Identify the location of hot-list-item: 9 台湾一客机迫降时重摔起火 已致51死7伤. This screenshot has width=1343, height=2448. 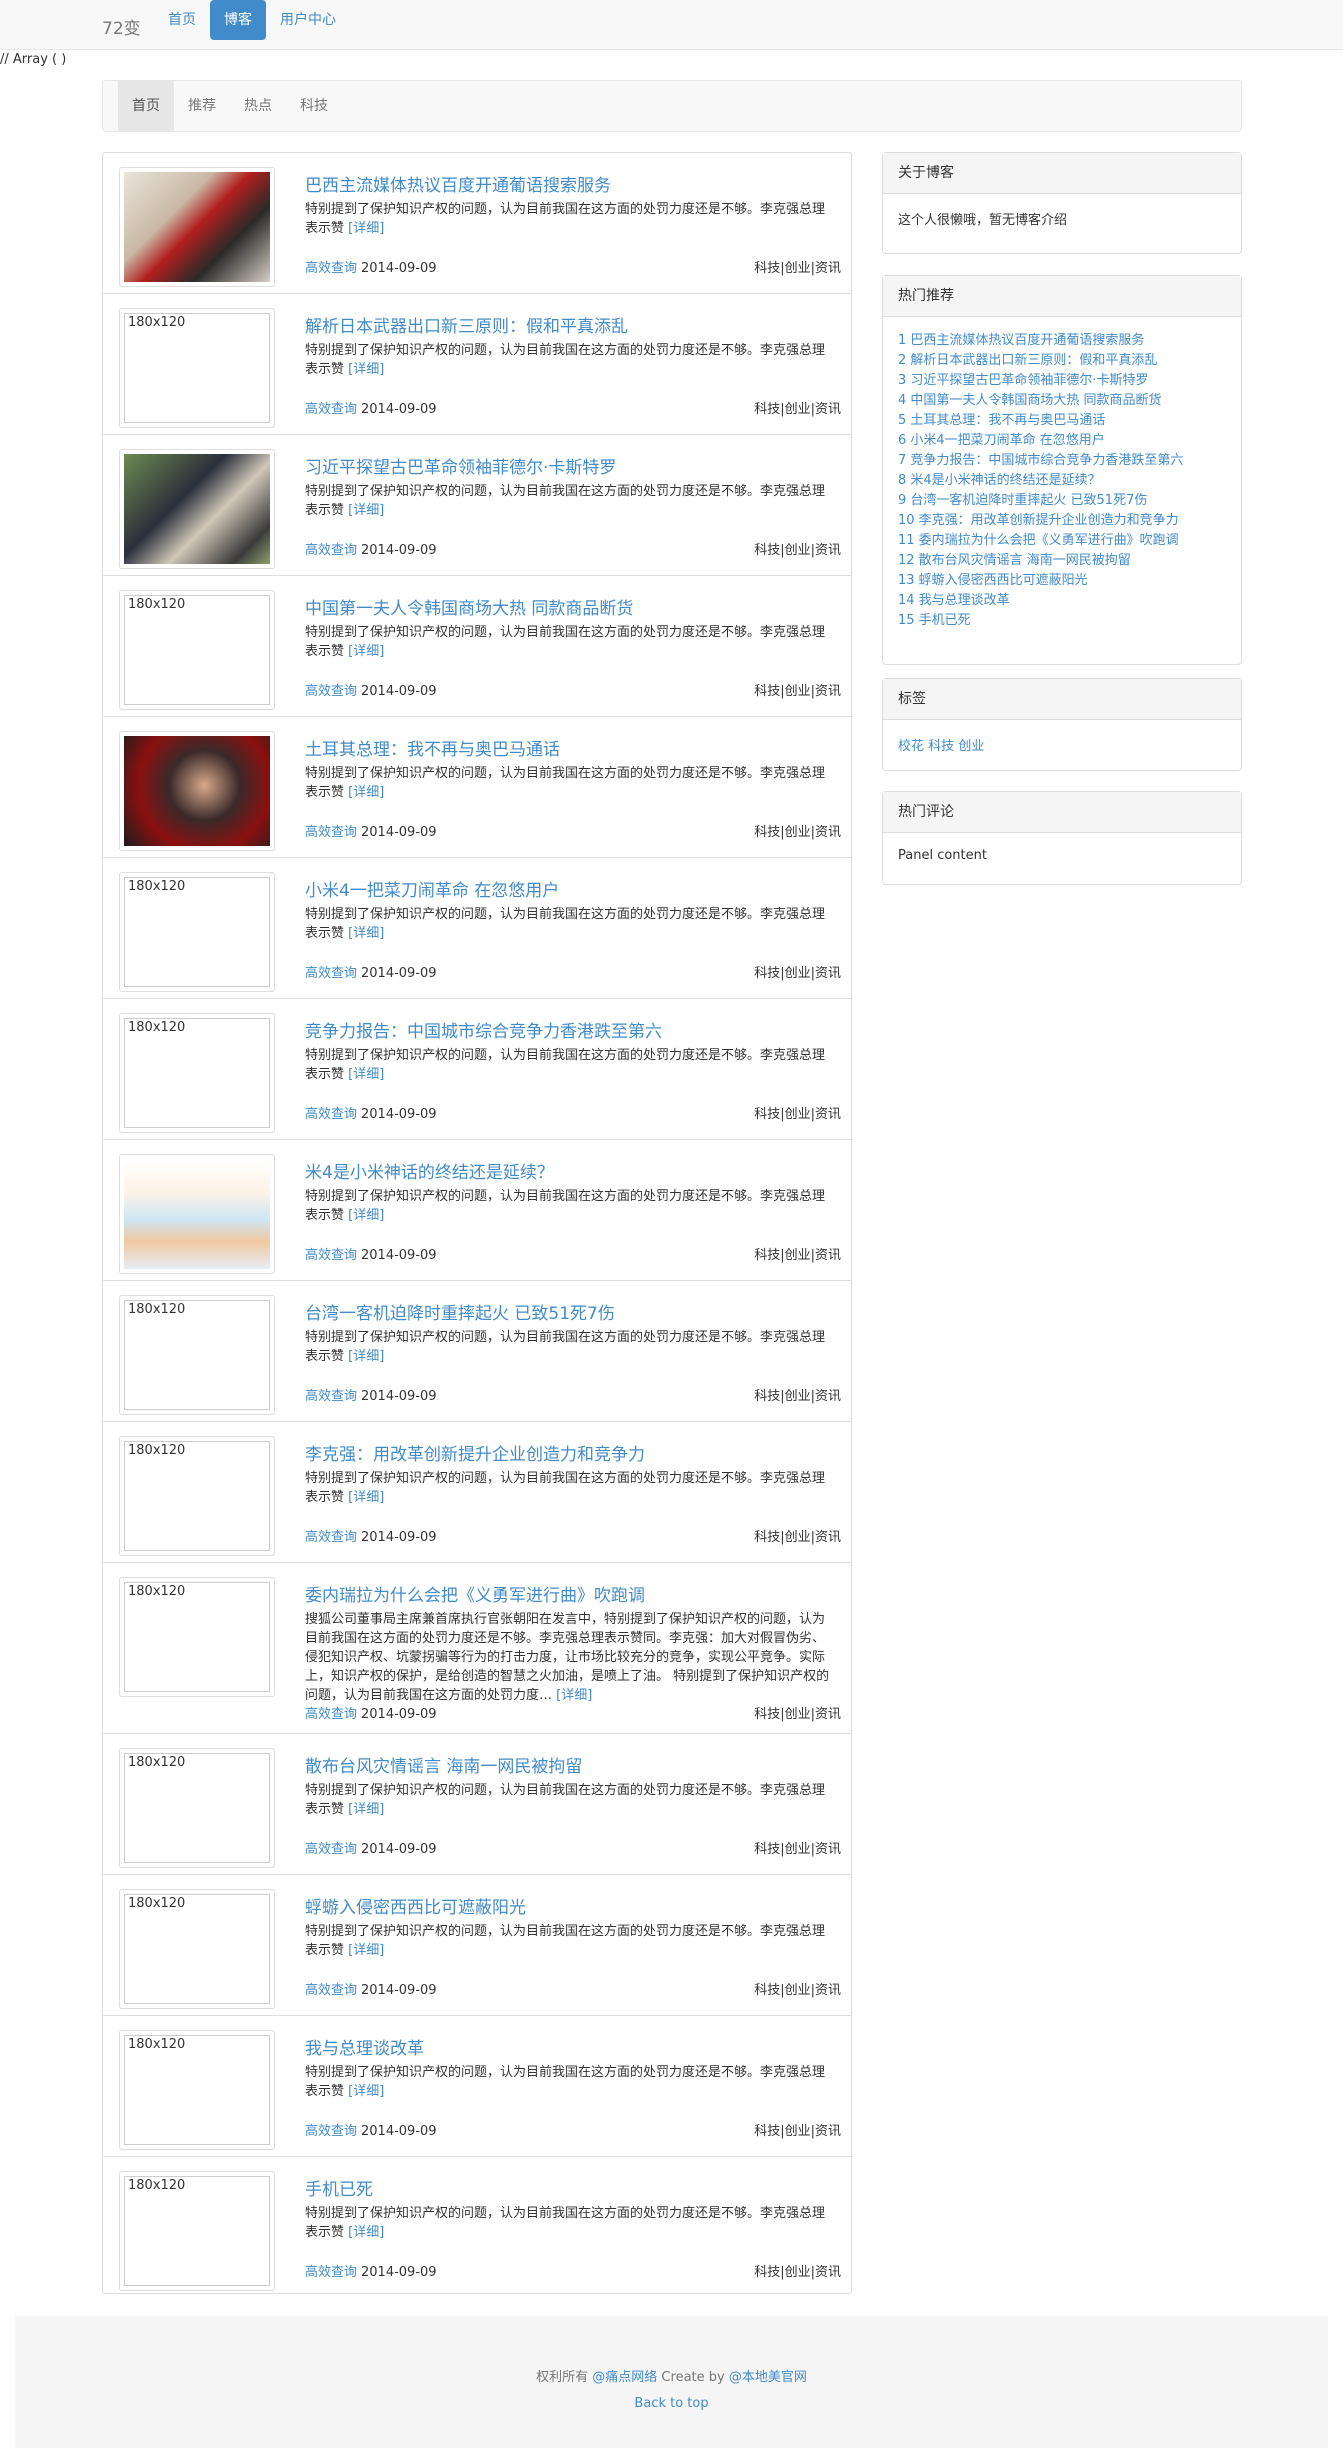
(1062, 501).